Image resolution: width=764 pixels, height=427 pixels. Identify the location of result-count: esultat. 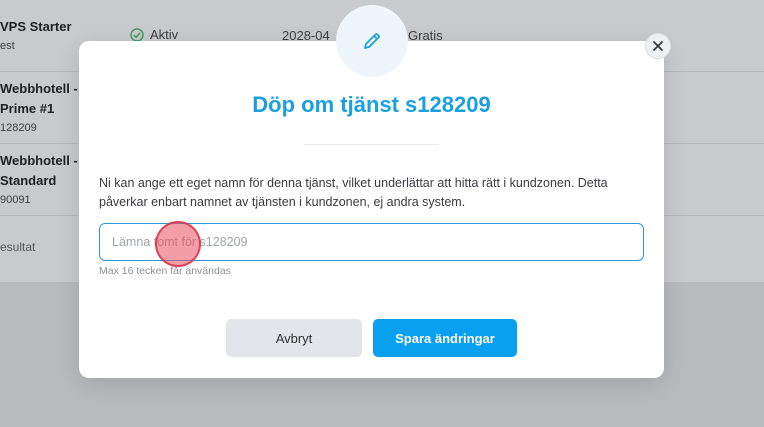
(18, 247).